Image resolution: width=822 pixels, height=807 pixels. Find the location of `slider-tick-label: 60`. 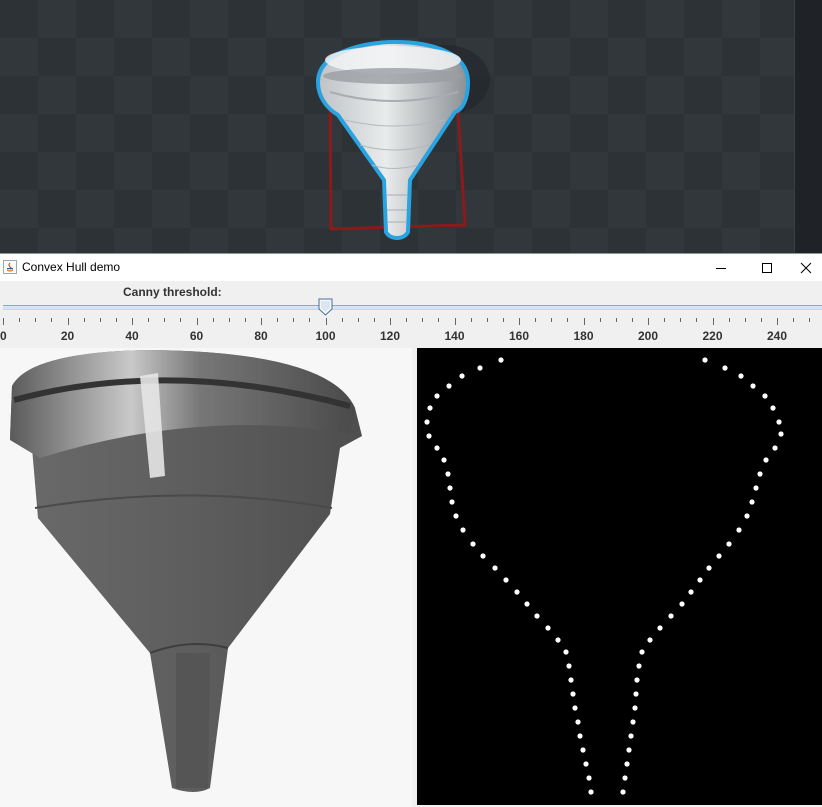

slider-tick-label: 60 is located at coordinates (196, 336).